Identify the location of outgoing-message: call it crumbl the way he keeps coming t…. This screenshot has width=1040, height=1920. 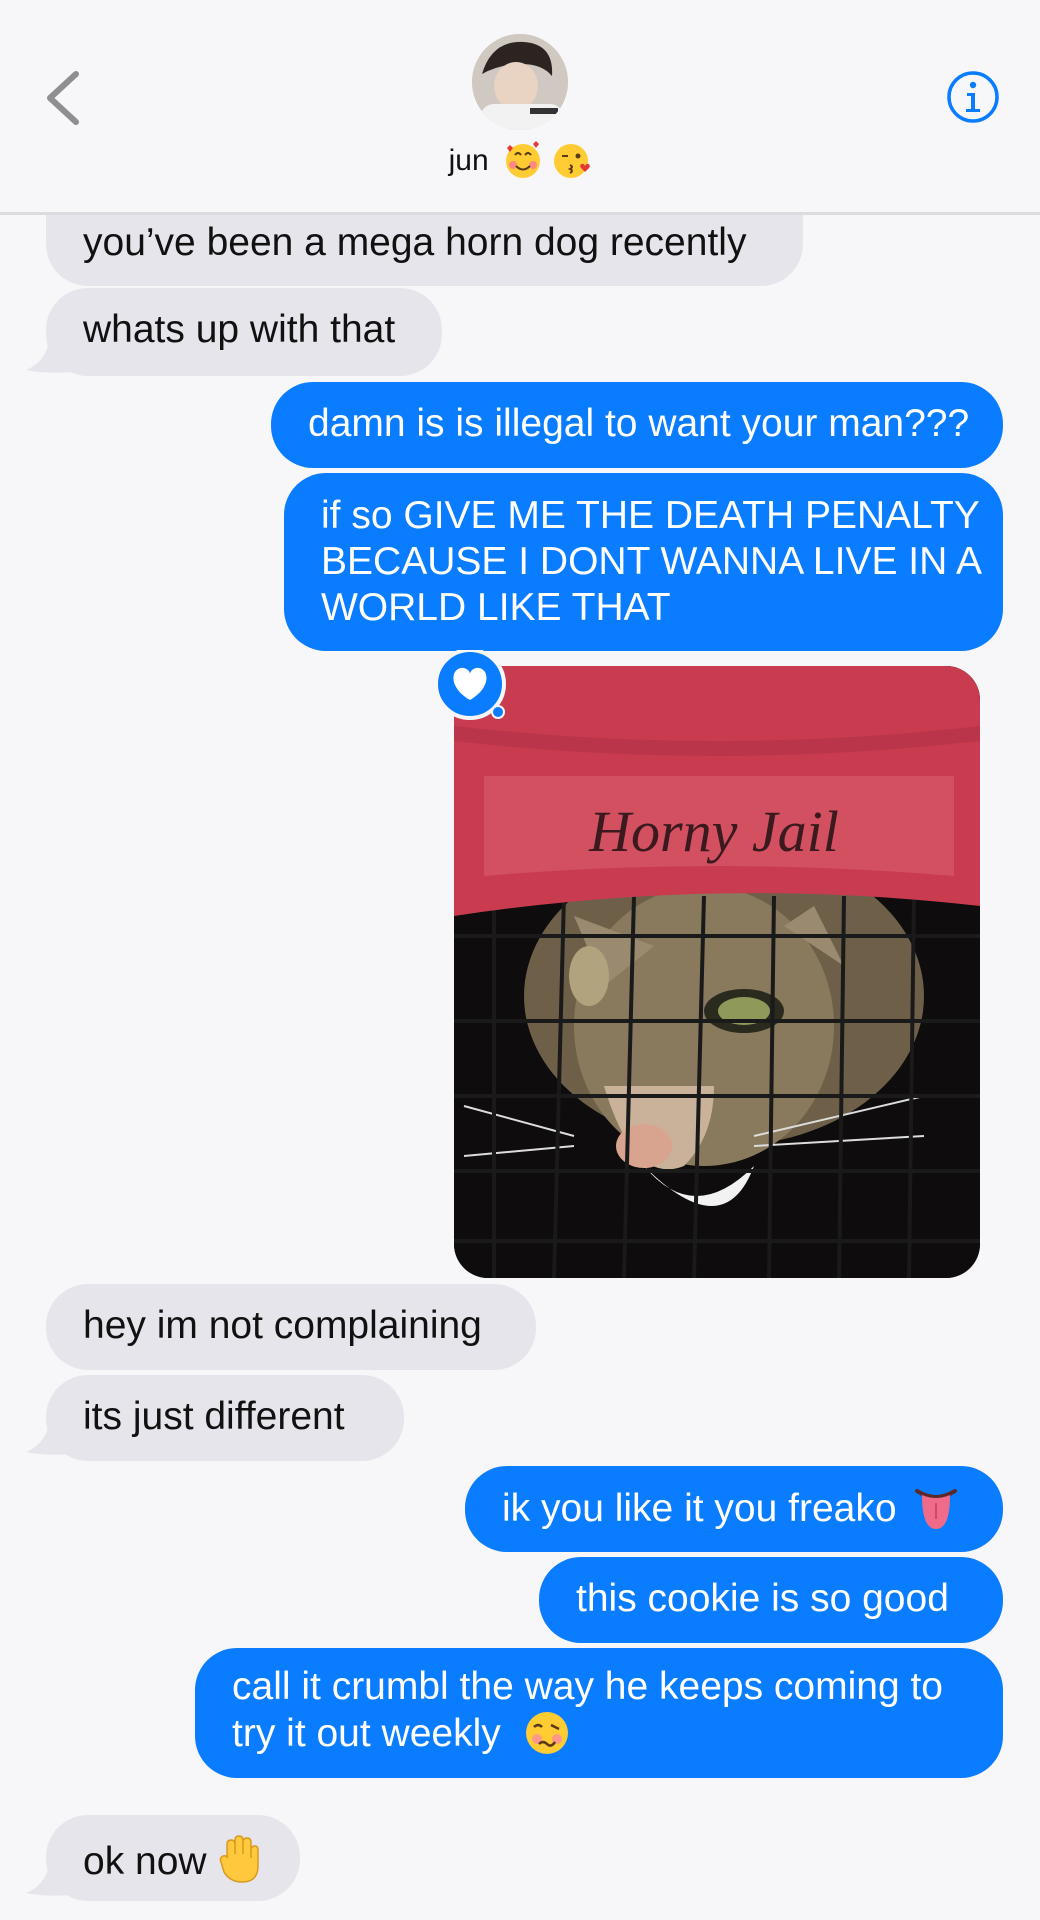
(599, 1713).